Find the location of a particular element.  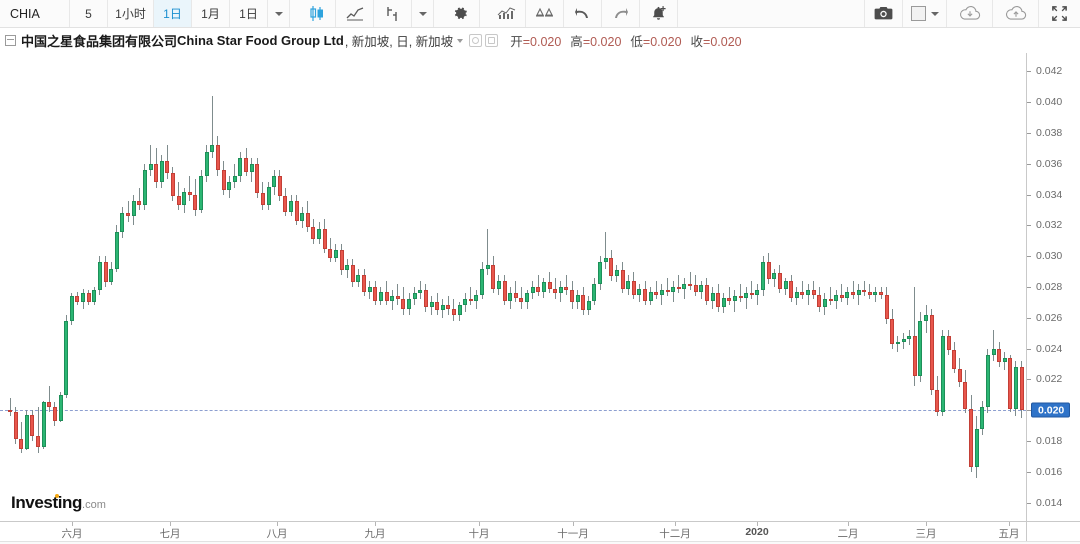

undo-button is located at coordinates (583, 13).